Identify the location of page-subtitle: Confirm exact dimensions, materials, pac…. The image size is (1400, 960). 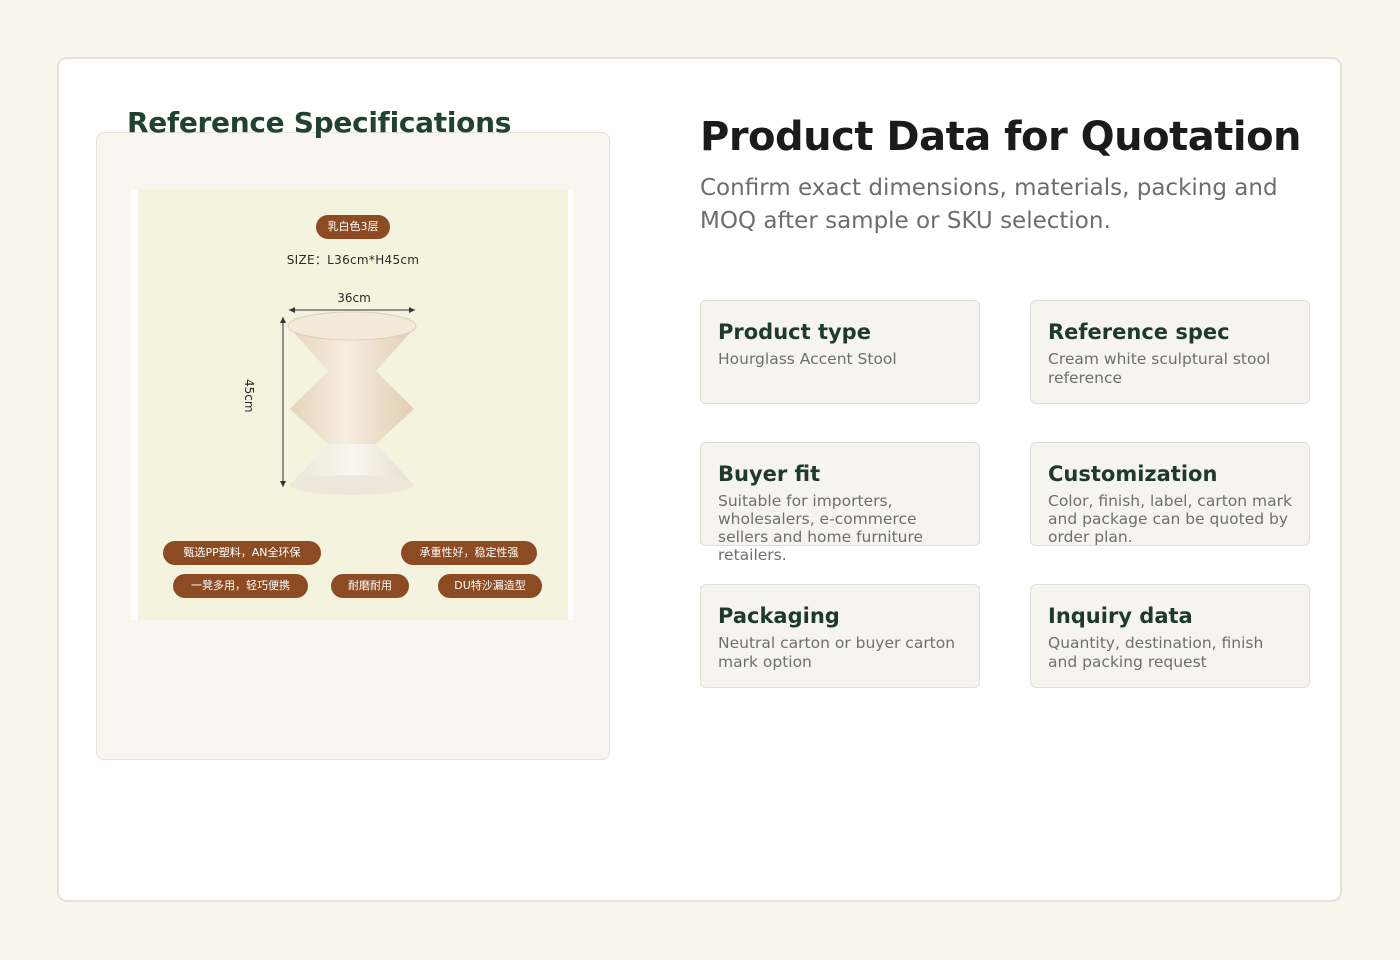
(989, 204).